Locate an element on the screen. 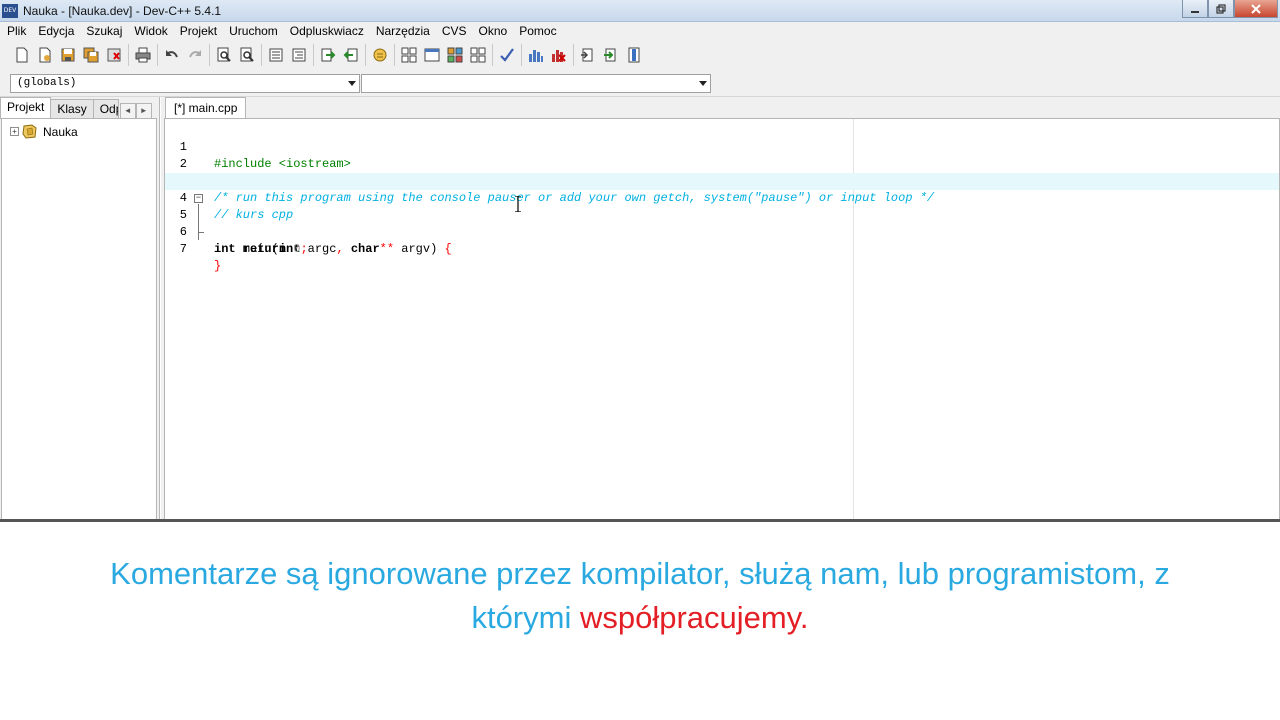 The image size is (1280, 720). code-text: } is located at coordinates (218, 266).